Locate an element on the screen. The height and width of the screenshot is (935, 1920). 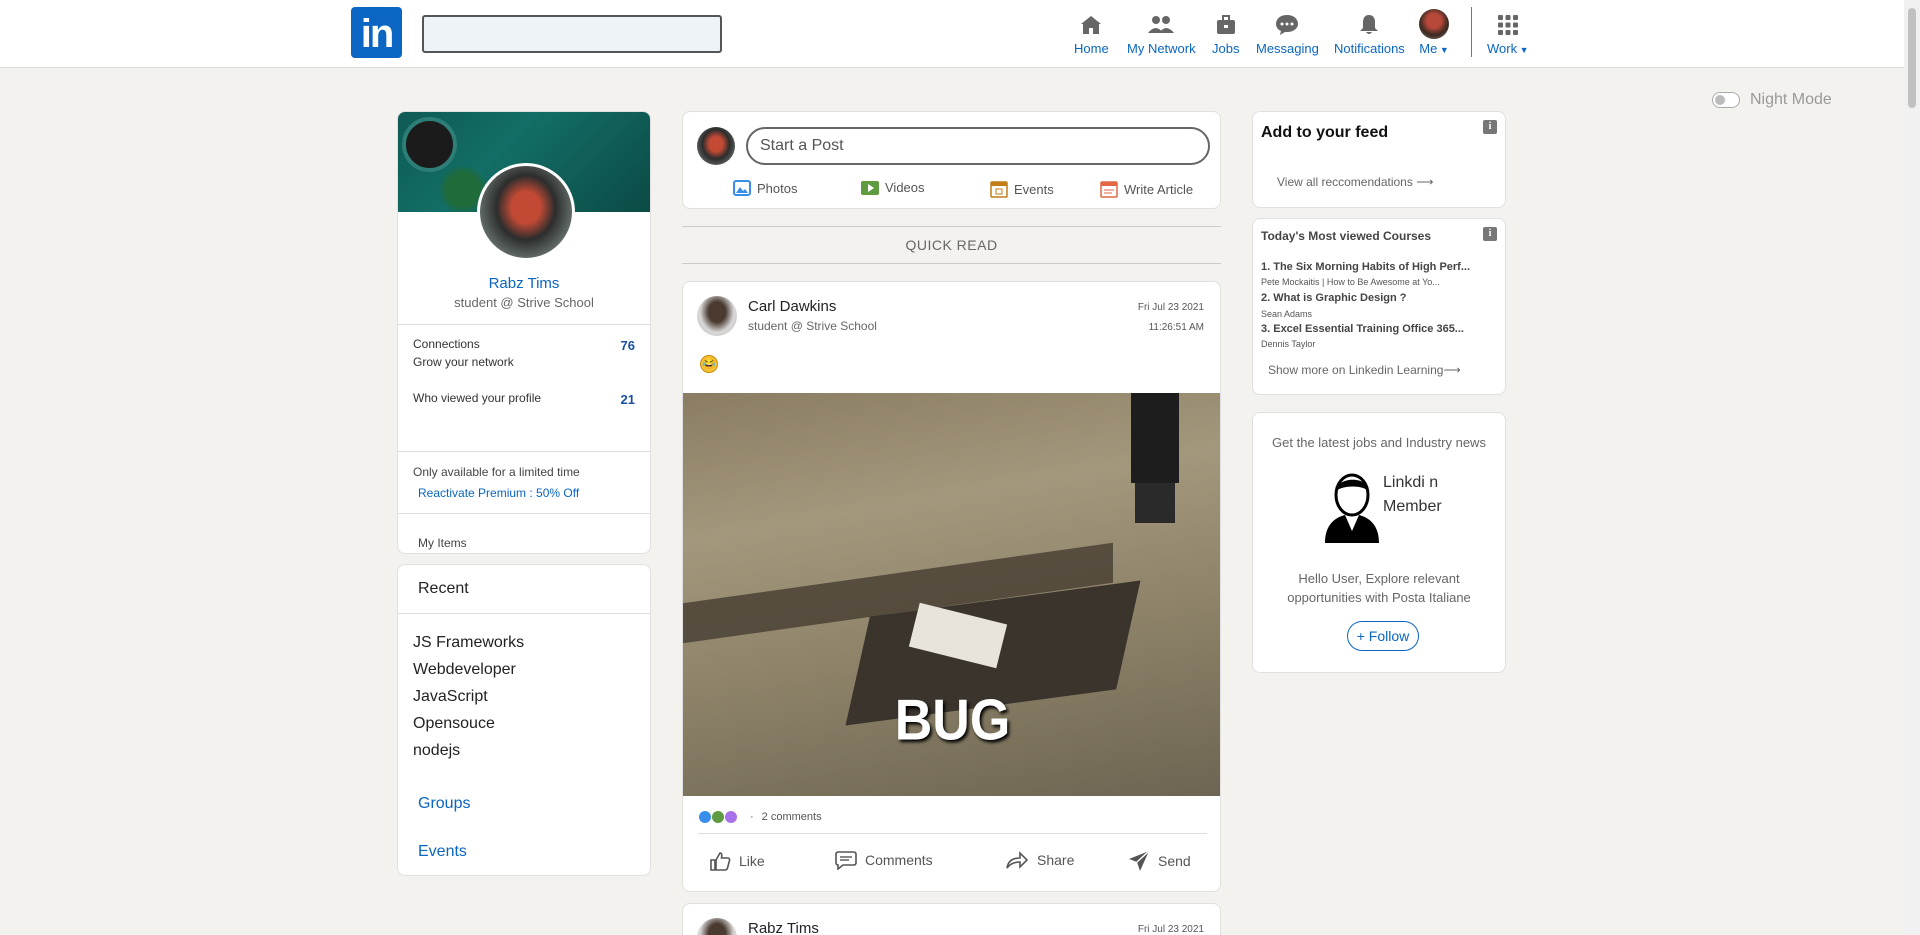
calendar-icon is located at coordinates (999, 189).